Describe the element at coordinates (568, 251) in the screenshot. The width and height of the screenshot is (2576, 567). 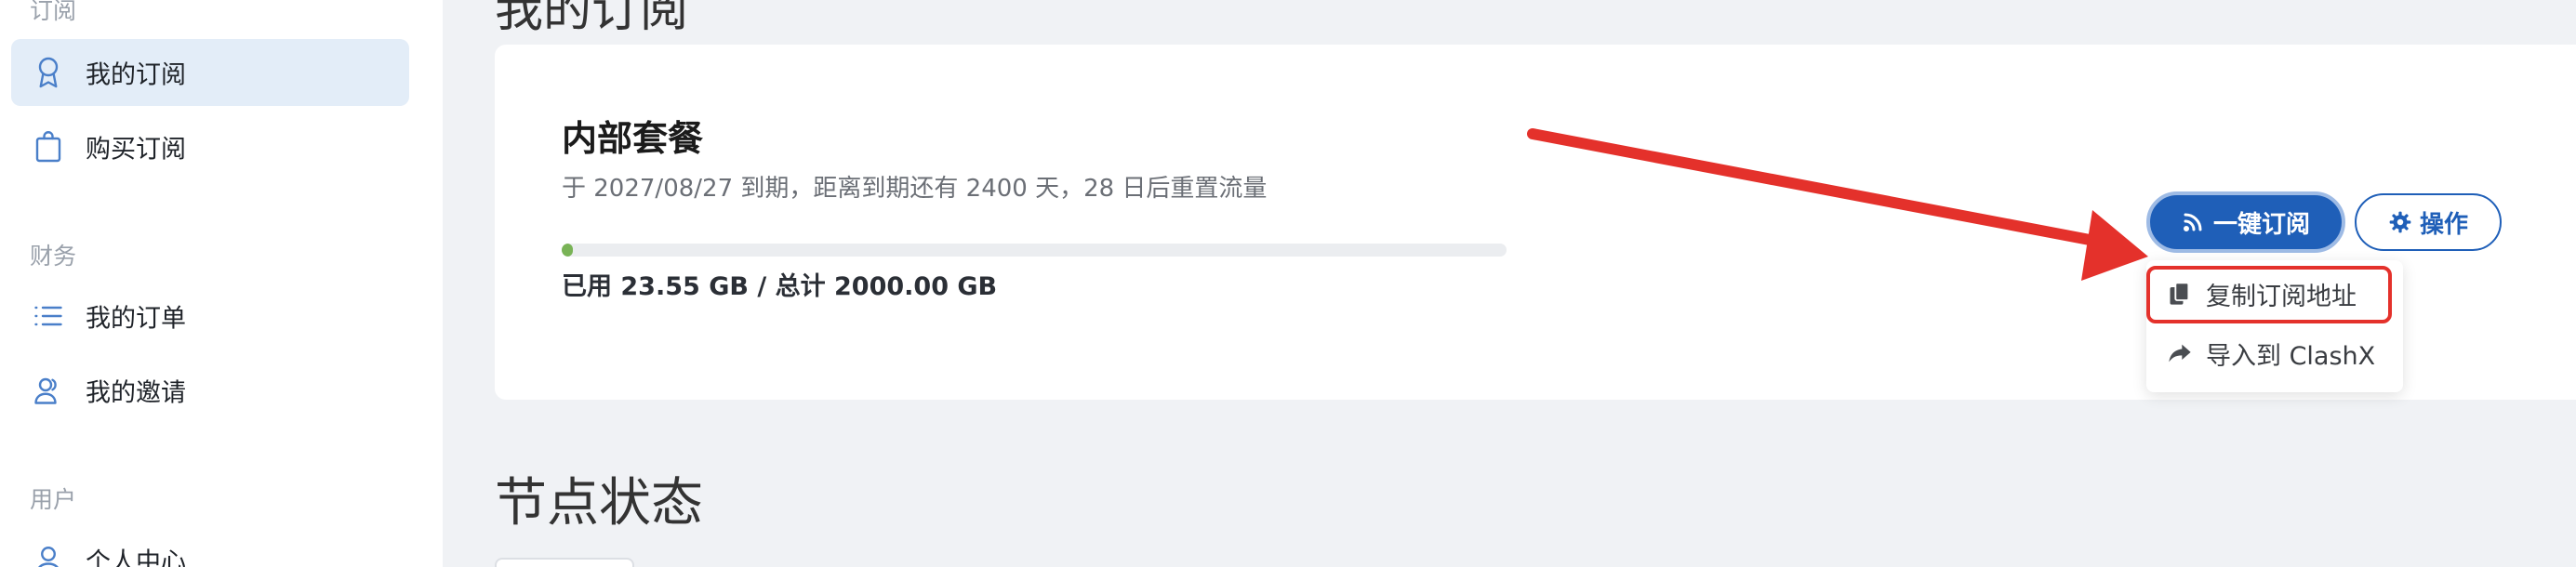
I see `usage-progress-fill` at that location.